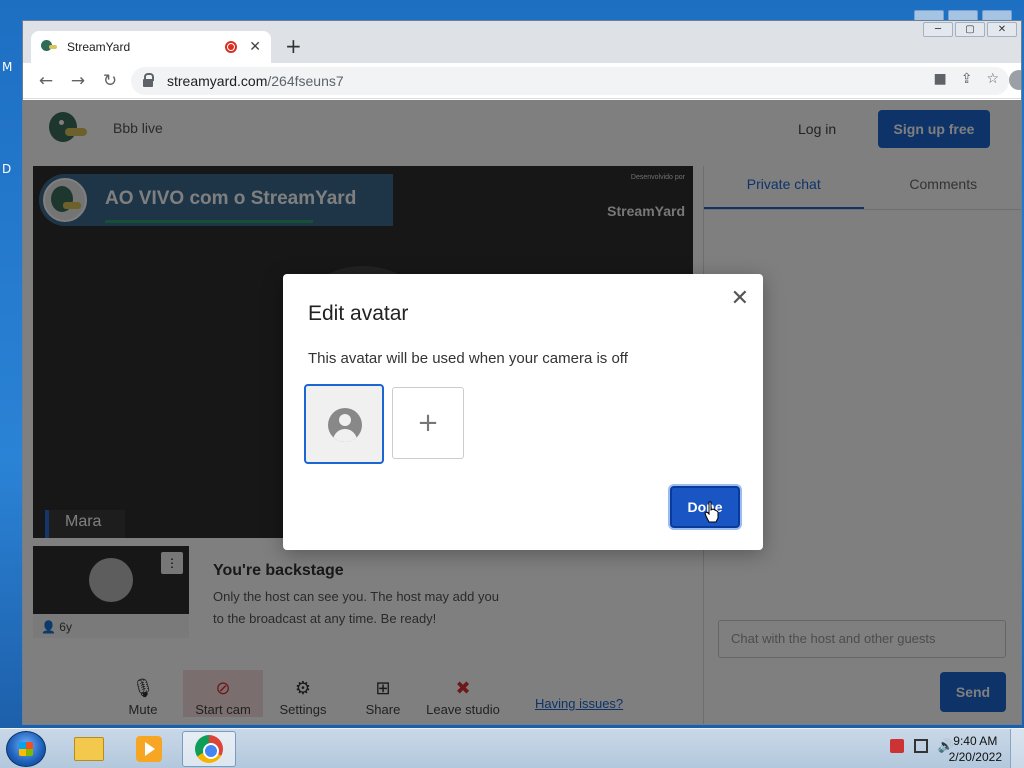  I want to click on person-icon, so click(345, 425).